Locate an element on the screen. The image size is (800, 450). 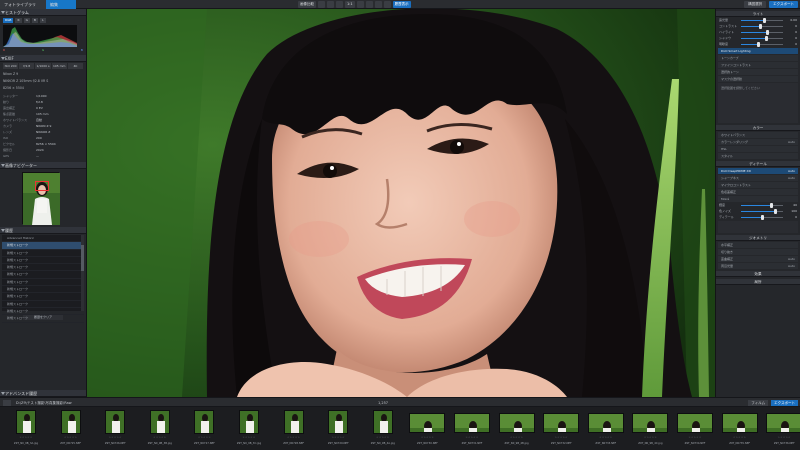
slider: ディテール 0 is located at coordinates (758, 217).